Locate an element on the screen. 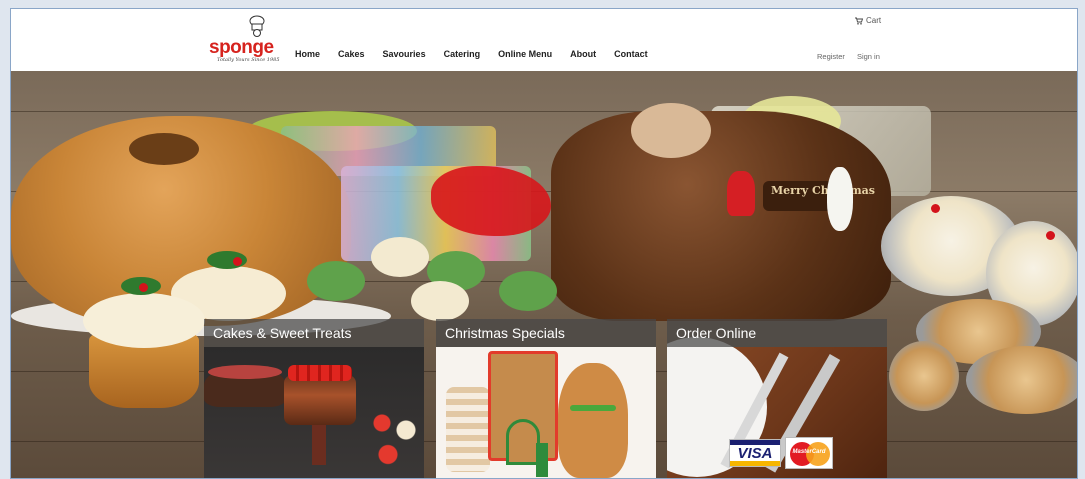 This screenshot has width=1085, height=479. category-card-christmas: Christmas Specials is located at coordinates (546, 398).